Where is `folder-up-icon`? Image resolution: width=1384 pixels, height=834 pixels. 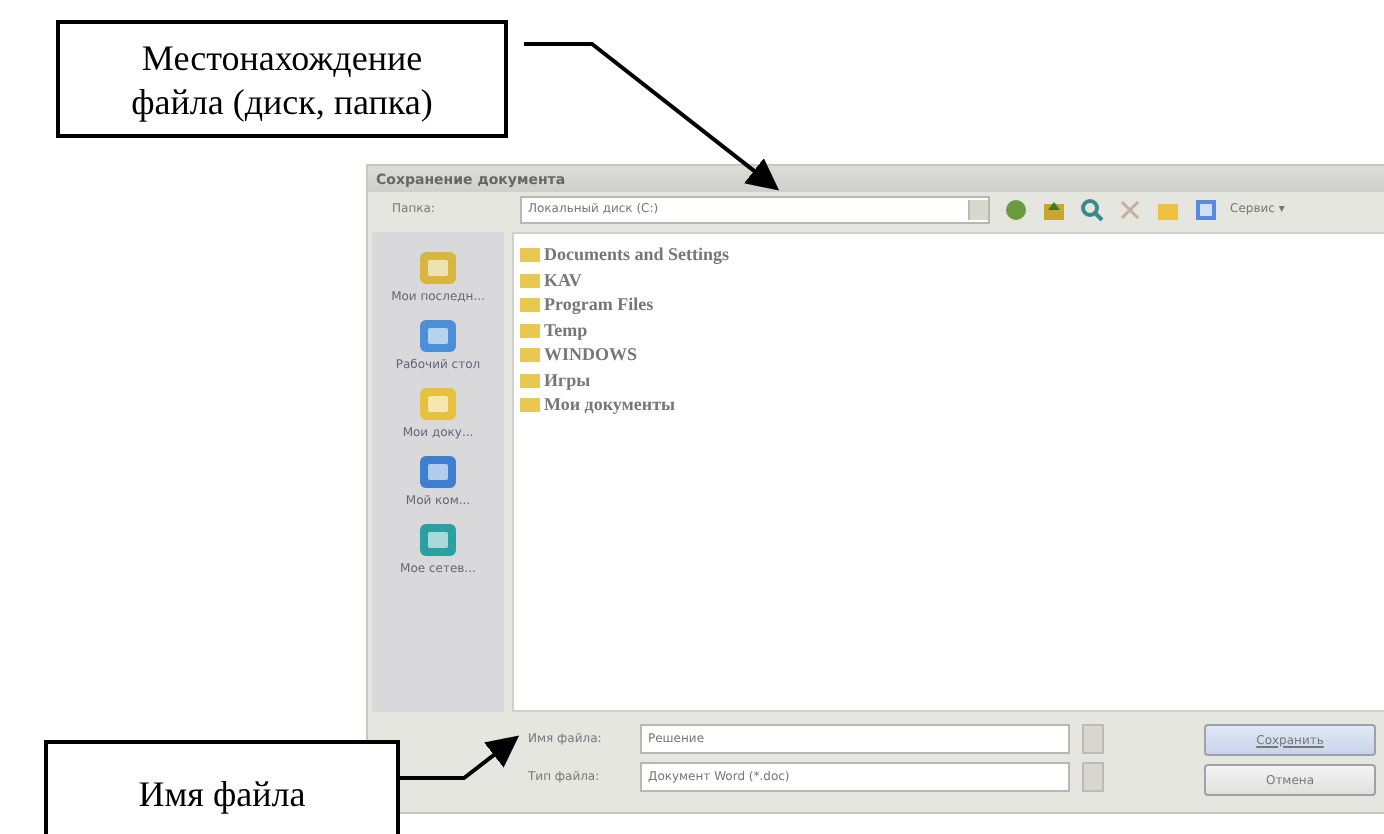
folder-up-icon is located at coordinates (1054, 209).